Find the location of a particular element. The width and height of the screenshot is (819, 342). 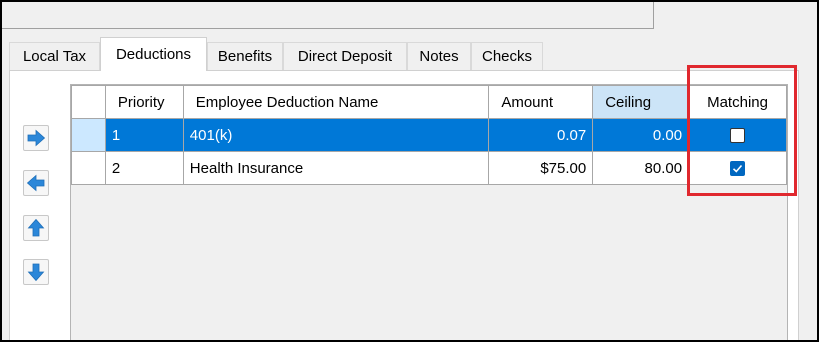

move-up-button is located at coordinates (36, 228).